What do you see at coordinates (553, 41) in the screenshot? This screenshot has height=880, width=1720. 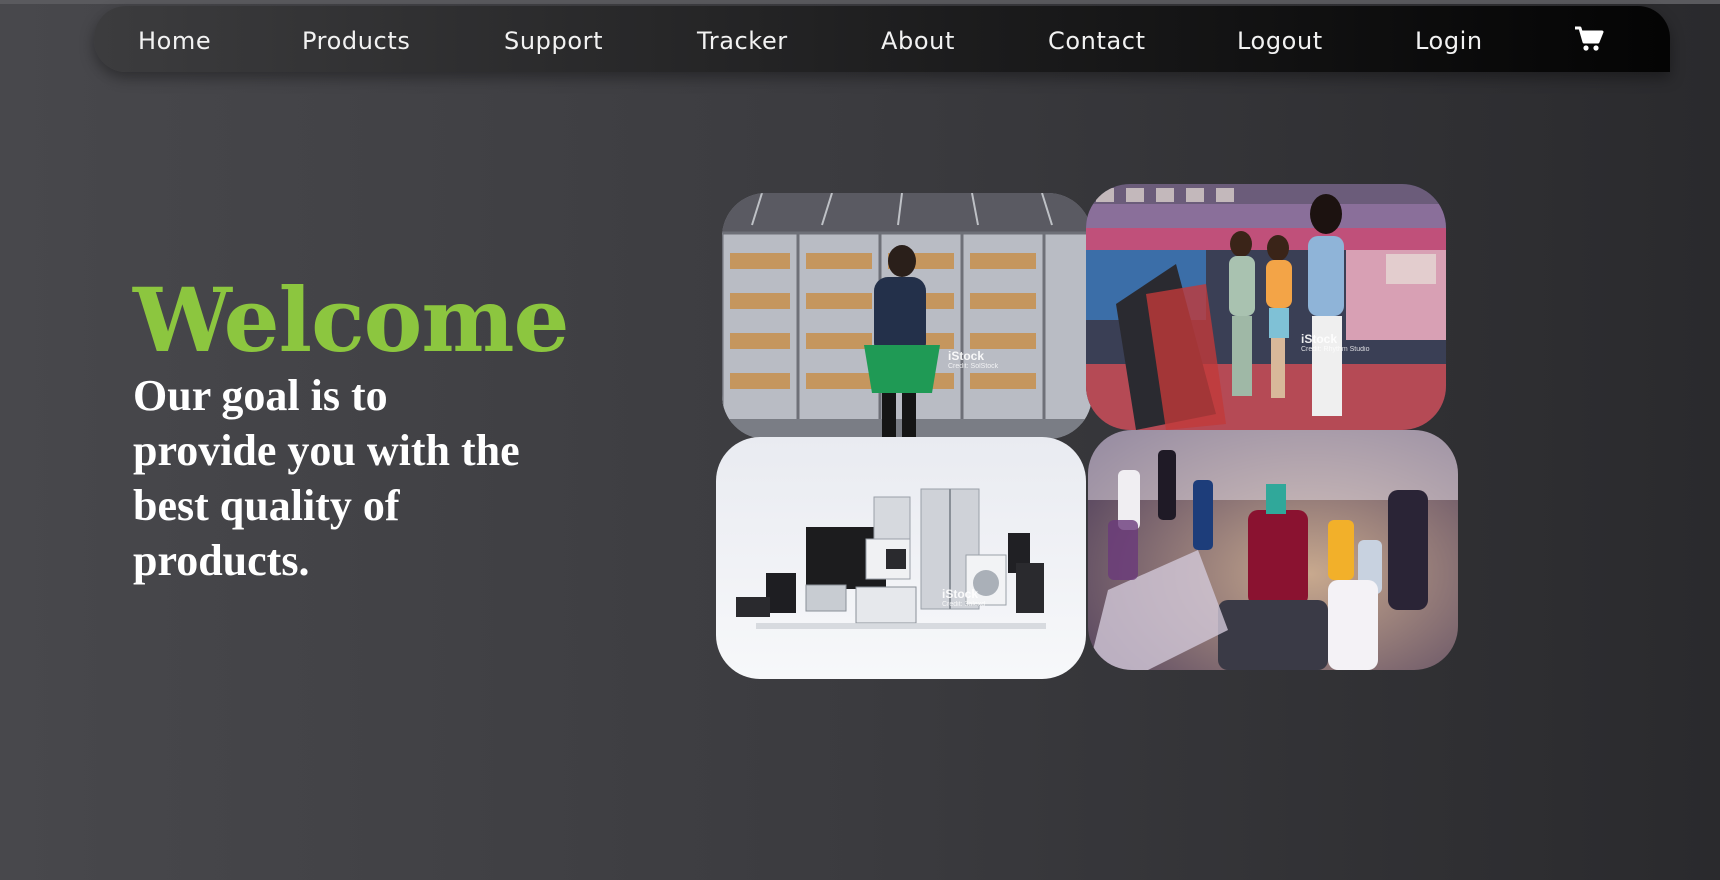 I see `nav-support-link: Support` at bounding box center [553, 41].